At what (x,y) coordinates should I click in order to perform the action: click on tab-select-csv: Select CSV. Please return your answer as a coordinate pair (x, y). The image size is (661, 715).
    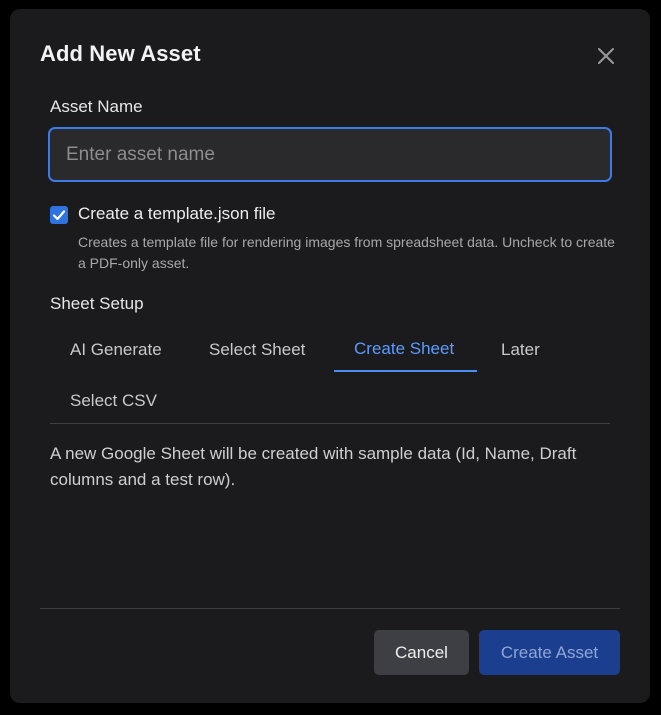
    Looking at the image, I should click on (113, 401).